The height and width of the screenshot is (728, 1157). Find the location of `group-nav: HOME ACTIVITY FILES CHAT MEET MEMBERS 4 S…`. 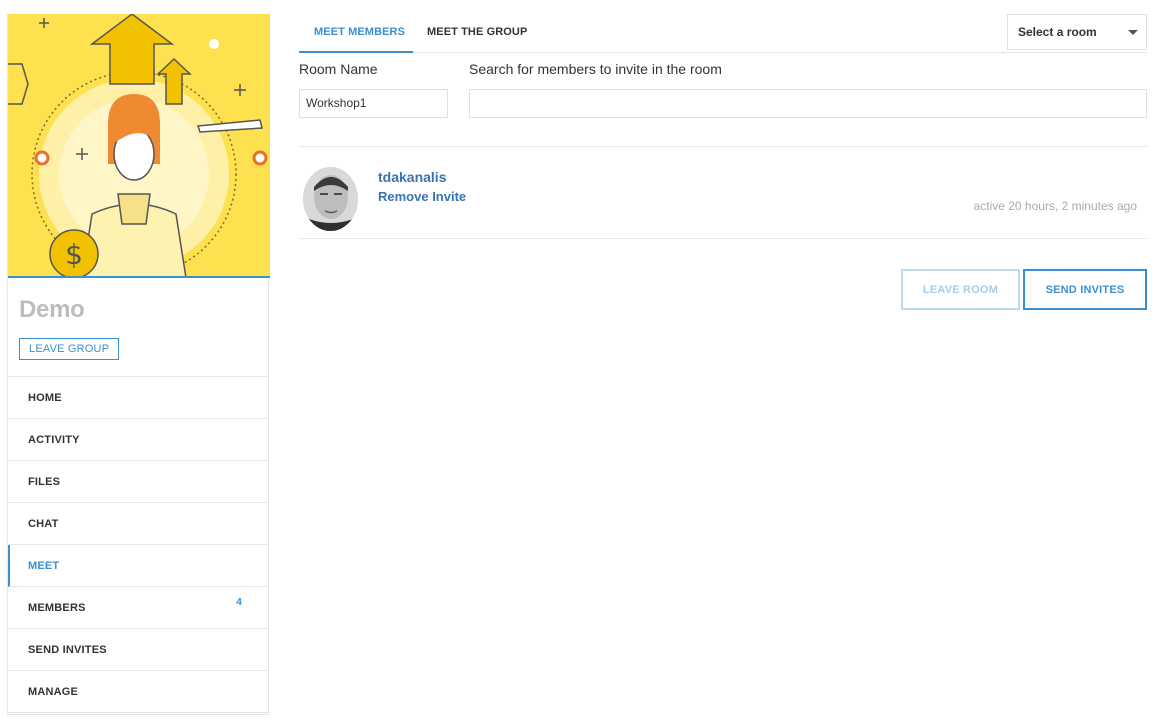

group-nav: HOME ACTIVITY FILES CHAT MEET MEMBERS 4 S… is located at coordinates (138, 545).